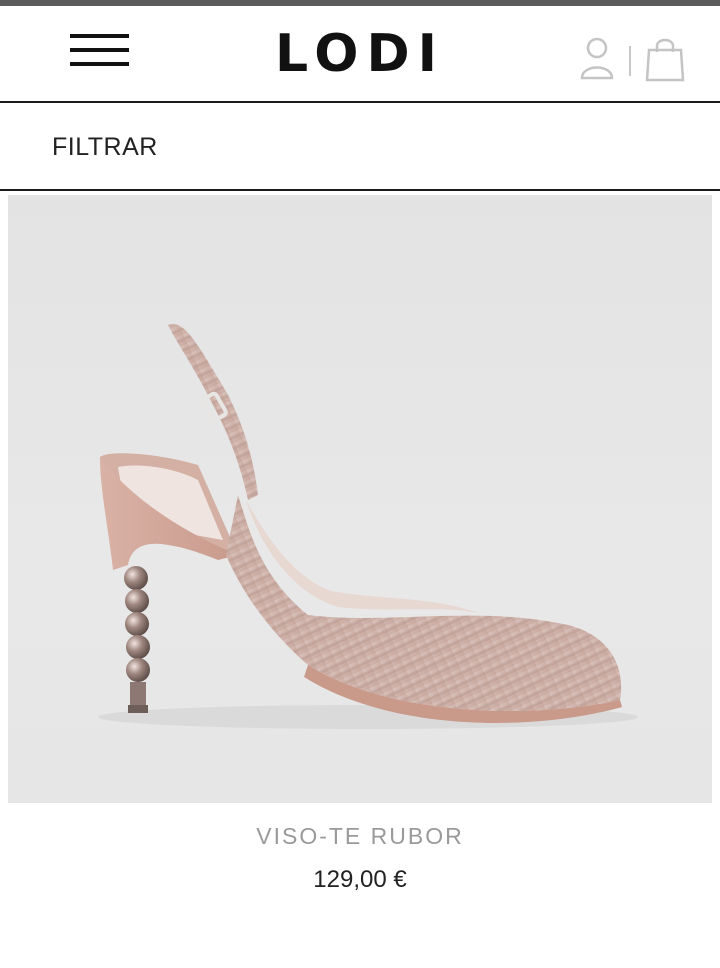 The height and width of the screenshot is (968, 720). Describe the element at coordinates (630, 61) in the screenshot. I see `icon-divider` at that location.